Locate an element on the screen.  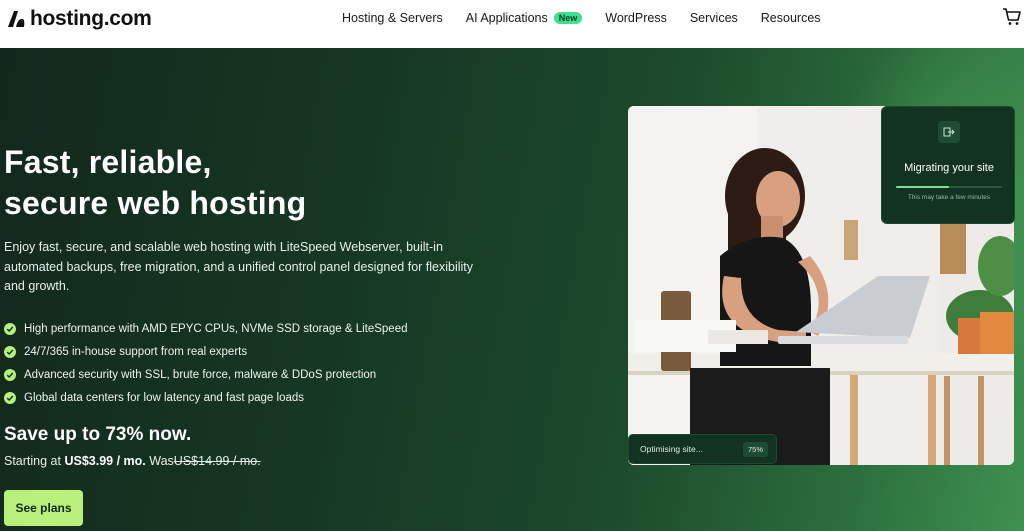
nav-item-ai-applications: AI Applications New is located at coordinates (524, 18).